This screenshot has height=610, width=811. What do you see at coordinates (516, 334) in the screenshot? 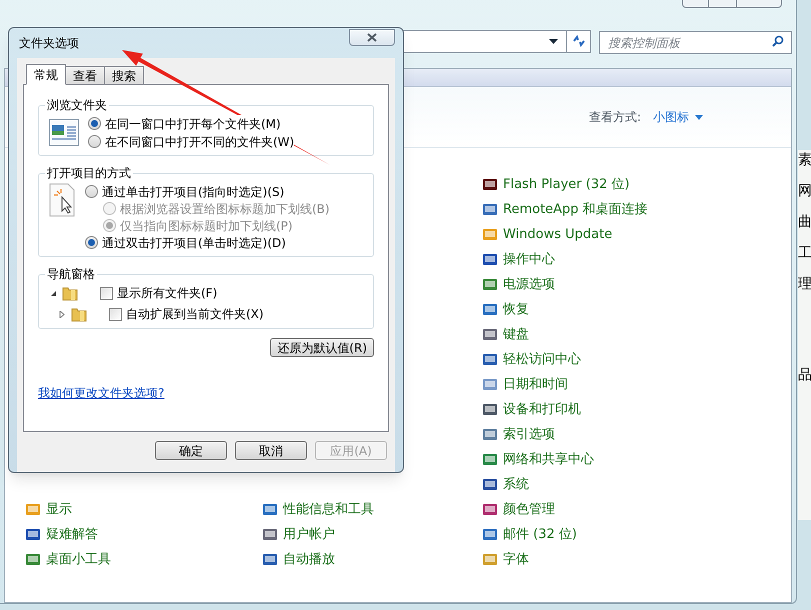
I see `applet-link: 键盘` at bounding box center [516, 334].